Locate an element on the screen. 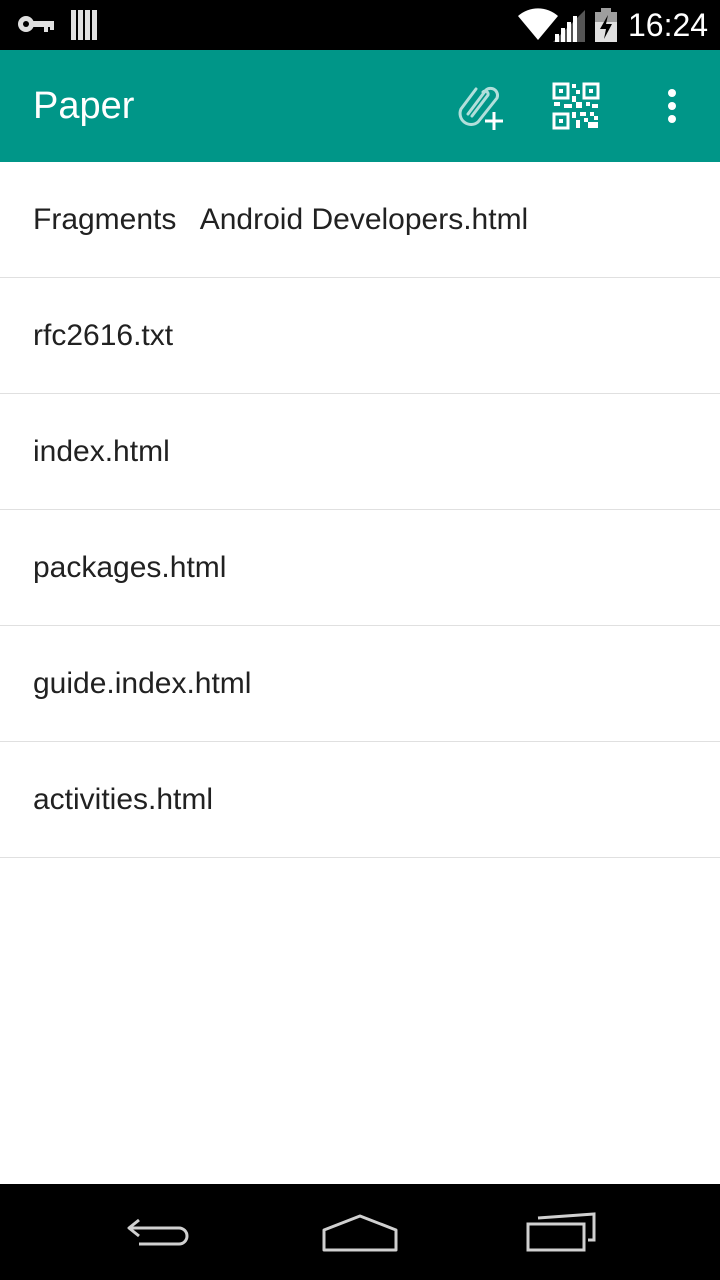  list-item: activities.html is located at coordinates (360, 800).